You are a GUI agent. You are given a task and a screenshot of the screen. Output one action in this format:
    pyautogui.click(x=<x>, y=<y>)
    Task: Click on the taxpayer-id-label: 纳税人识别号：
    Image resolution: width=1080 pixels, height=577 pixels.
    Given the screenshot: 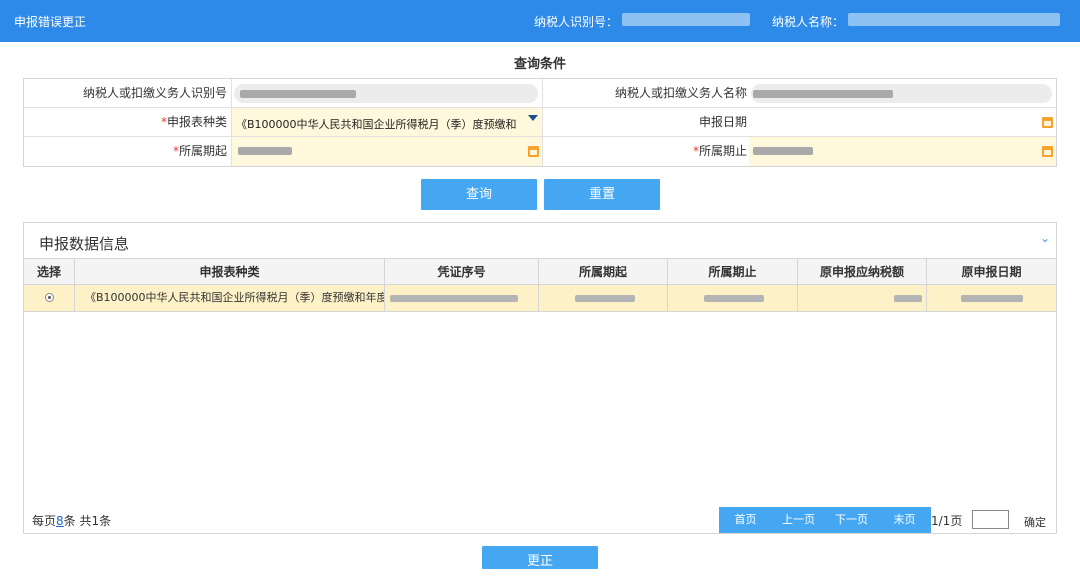 What is the action you would take?
    pyautogui.click(x=576, y=22)
    